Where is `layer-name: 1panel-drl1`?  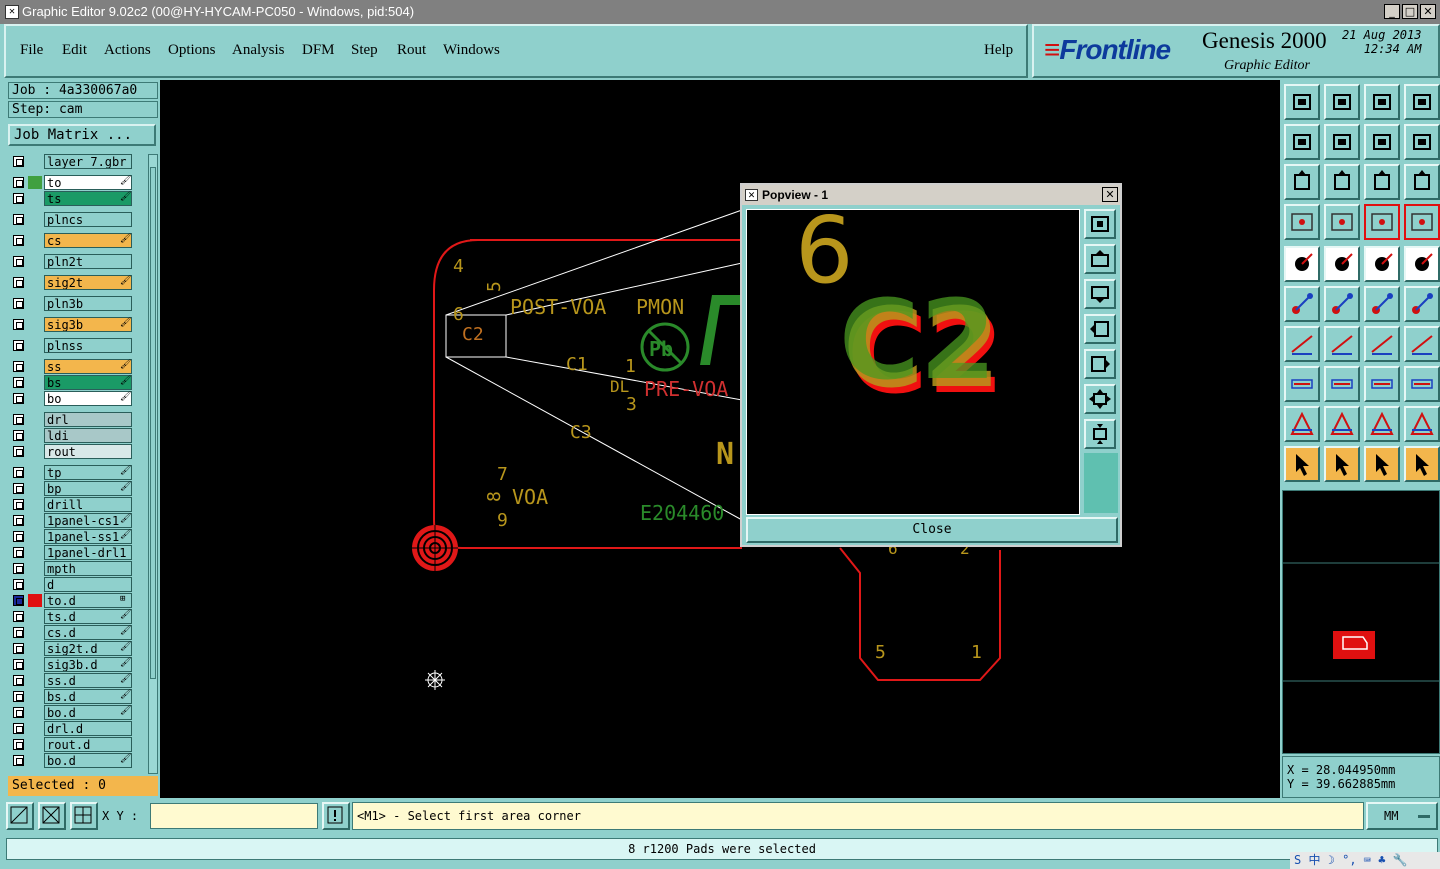
layer-name: 1panel-drl1 is located at coordinates (88, 552).